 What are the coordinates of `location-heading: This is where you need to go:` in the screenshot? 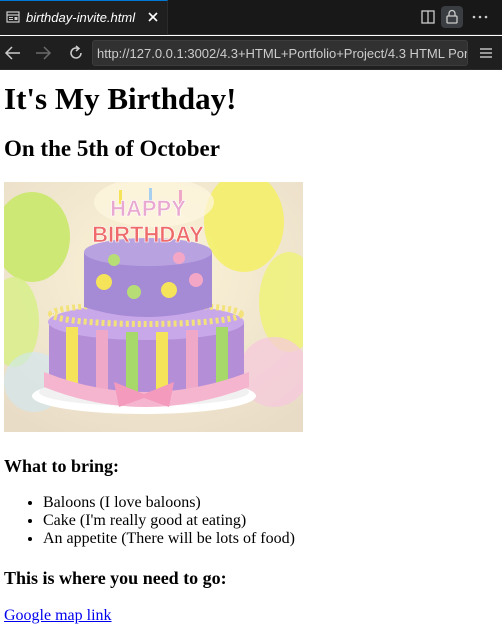 It's located at (115, 578).